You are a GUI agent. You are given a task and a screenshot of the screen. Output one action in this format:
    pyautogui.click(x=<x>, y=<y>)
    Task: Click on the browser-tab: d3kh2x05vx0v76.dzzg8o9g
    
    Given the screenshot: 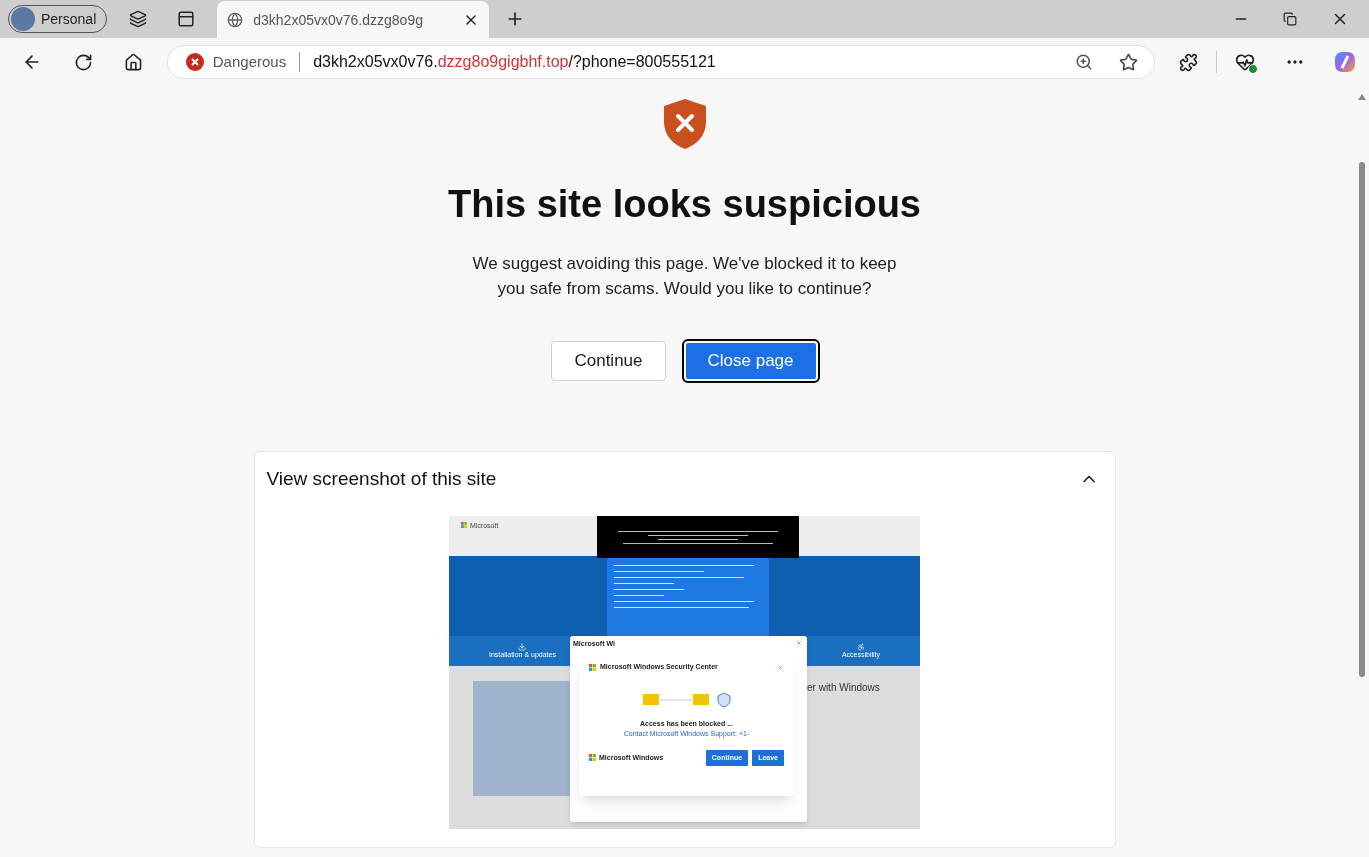 What is the action you would take?
    pyautogui.click(x=353, y=20)
    